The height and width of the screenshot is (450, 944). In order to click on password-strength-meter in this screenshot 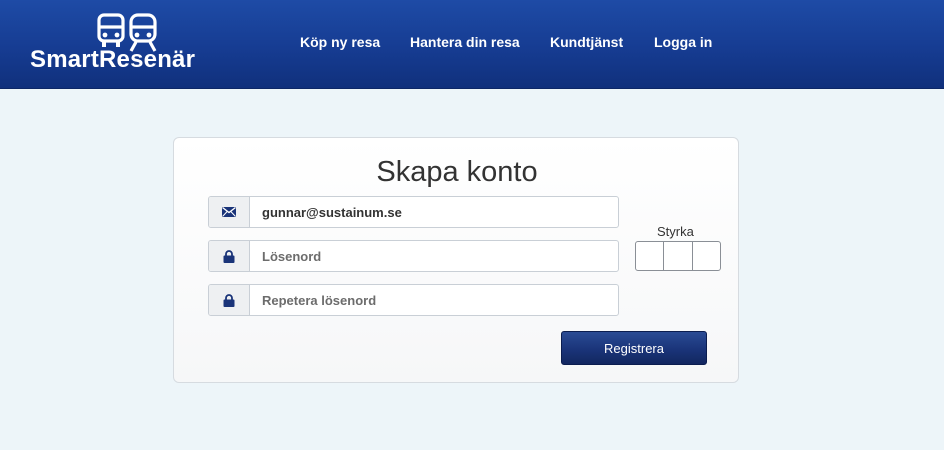, I will do `click(678, 256)`.